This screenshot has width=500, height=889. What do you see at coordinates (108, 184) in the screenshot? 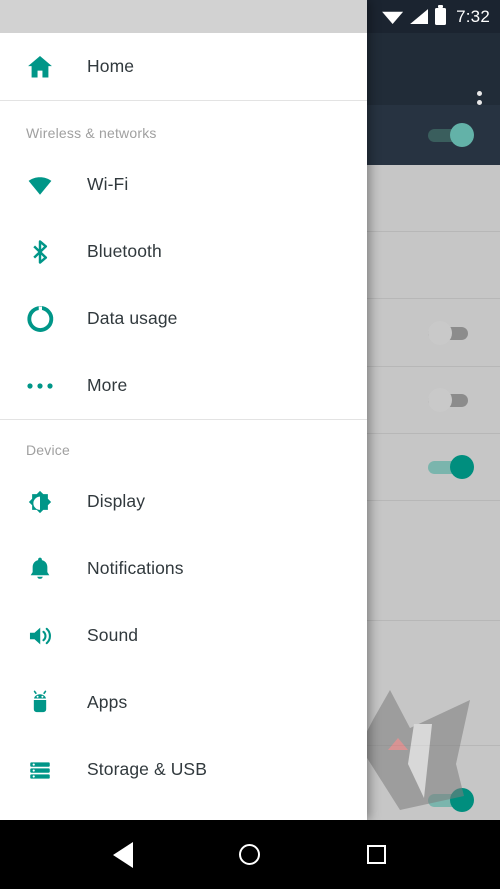
I see `drawer-item-label: Wi-Fi` at bounding box center [108, 184].